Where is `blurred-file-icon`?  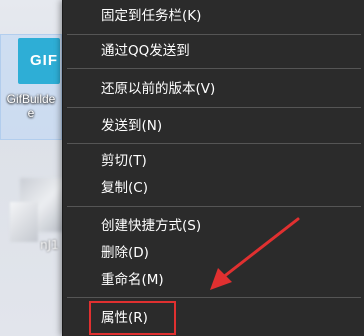 blurred-file-icon is located at coordinates (24, 222).